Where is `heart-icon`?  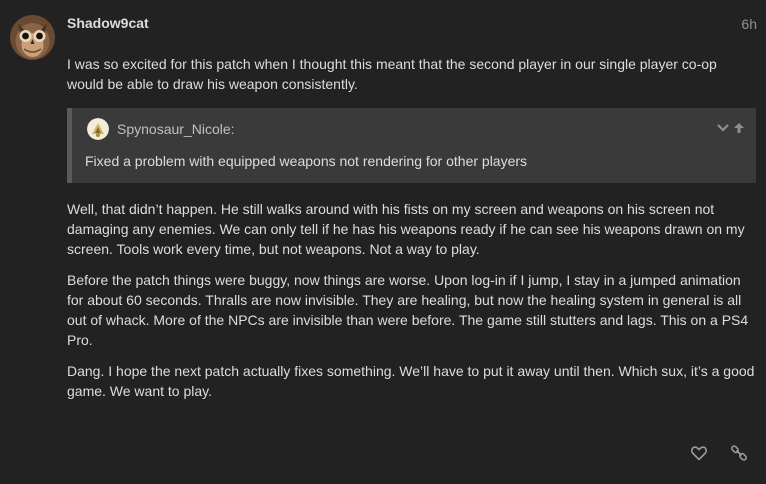 heart-icon is located at coordinates (699, 453).